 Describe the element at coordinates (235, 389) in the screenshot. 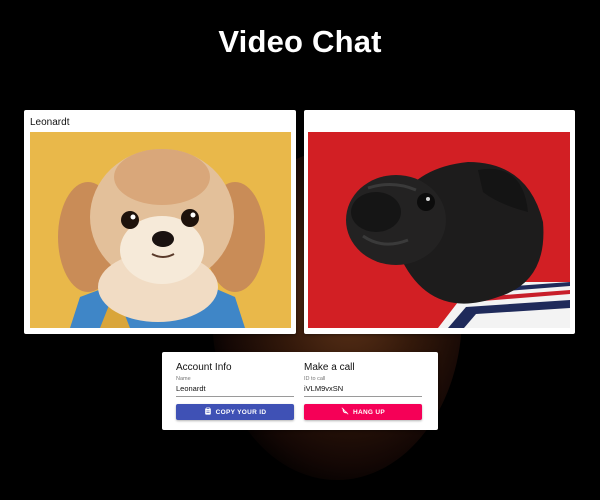

I see `name-field` at that location.